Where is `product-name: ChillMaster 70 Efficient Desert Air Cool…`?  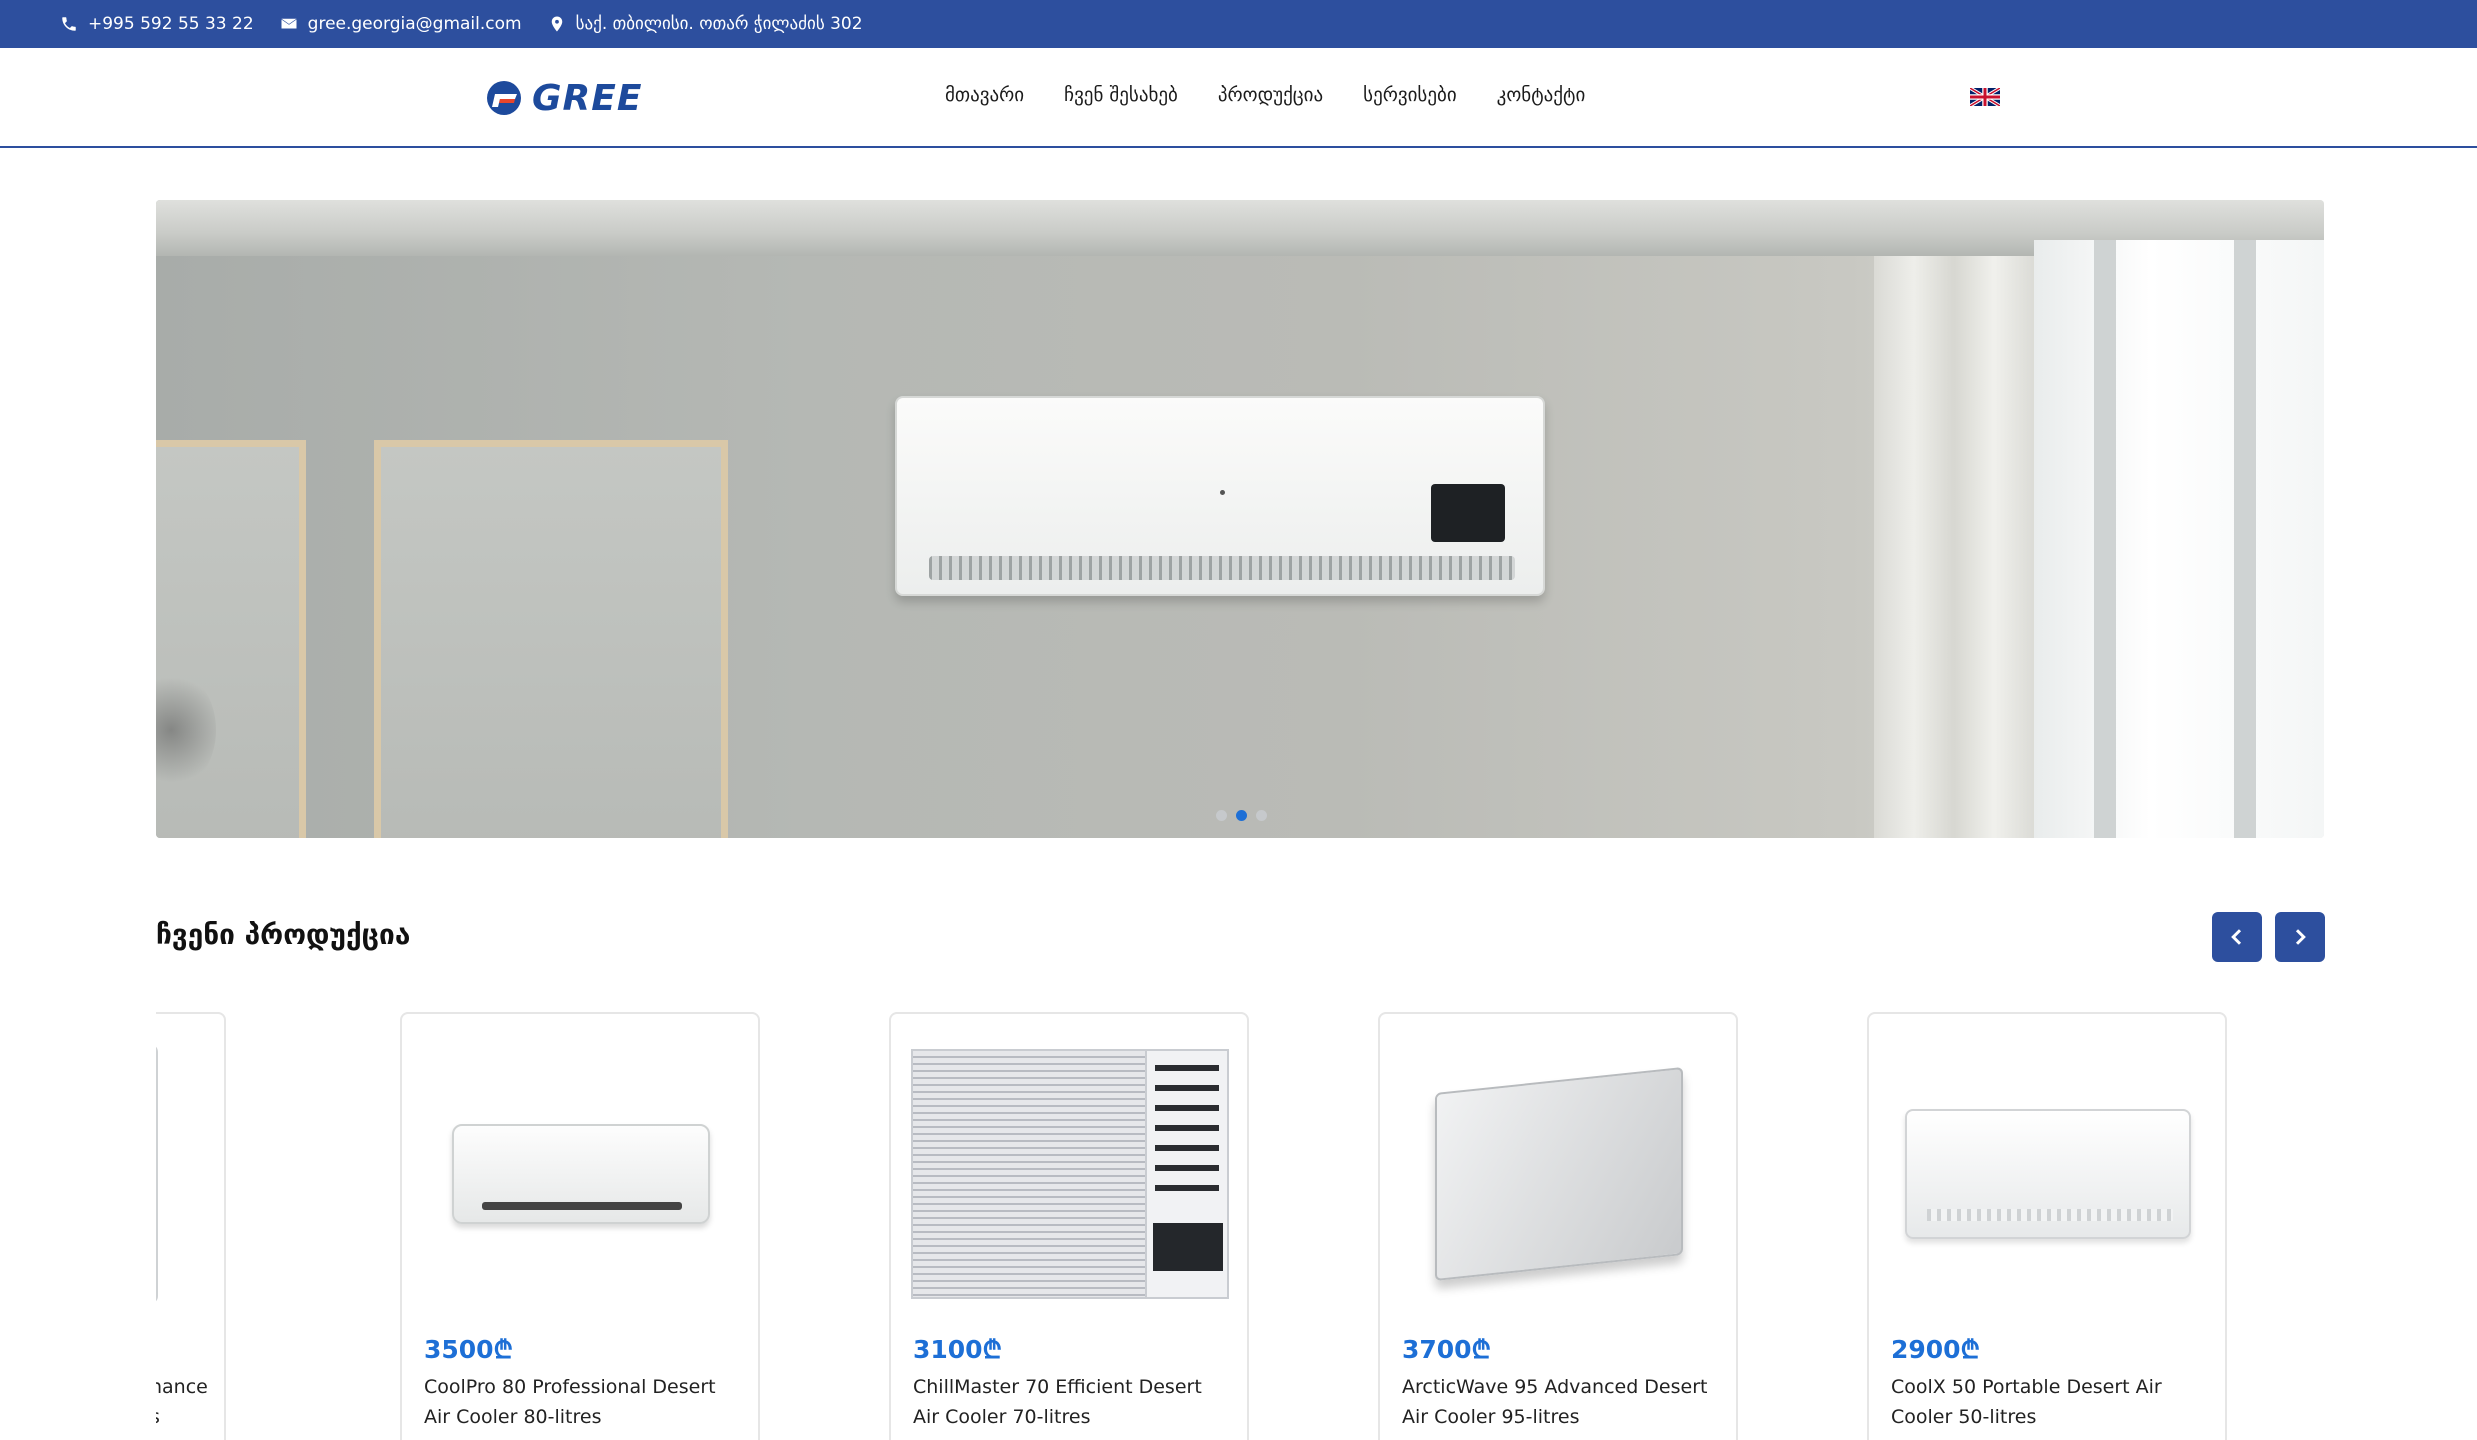 product-name: ChillMaster 70 Efficient Desert Air Cool… is located at coordinates (1073, 1402).